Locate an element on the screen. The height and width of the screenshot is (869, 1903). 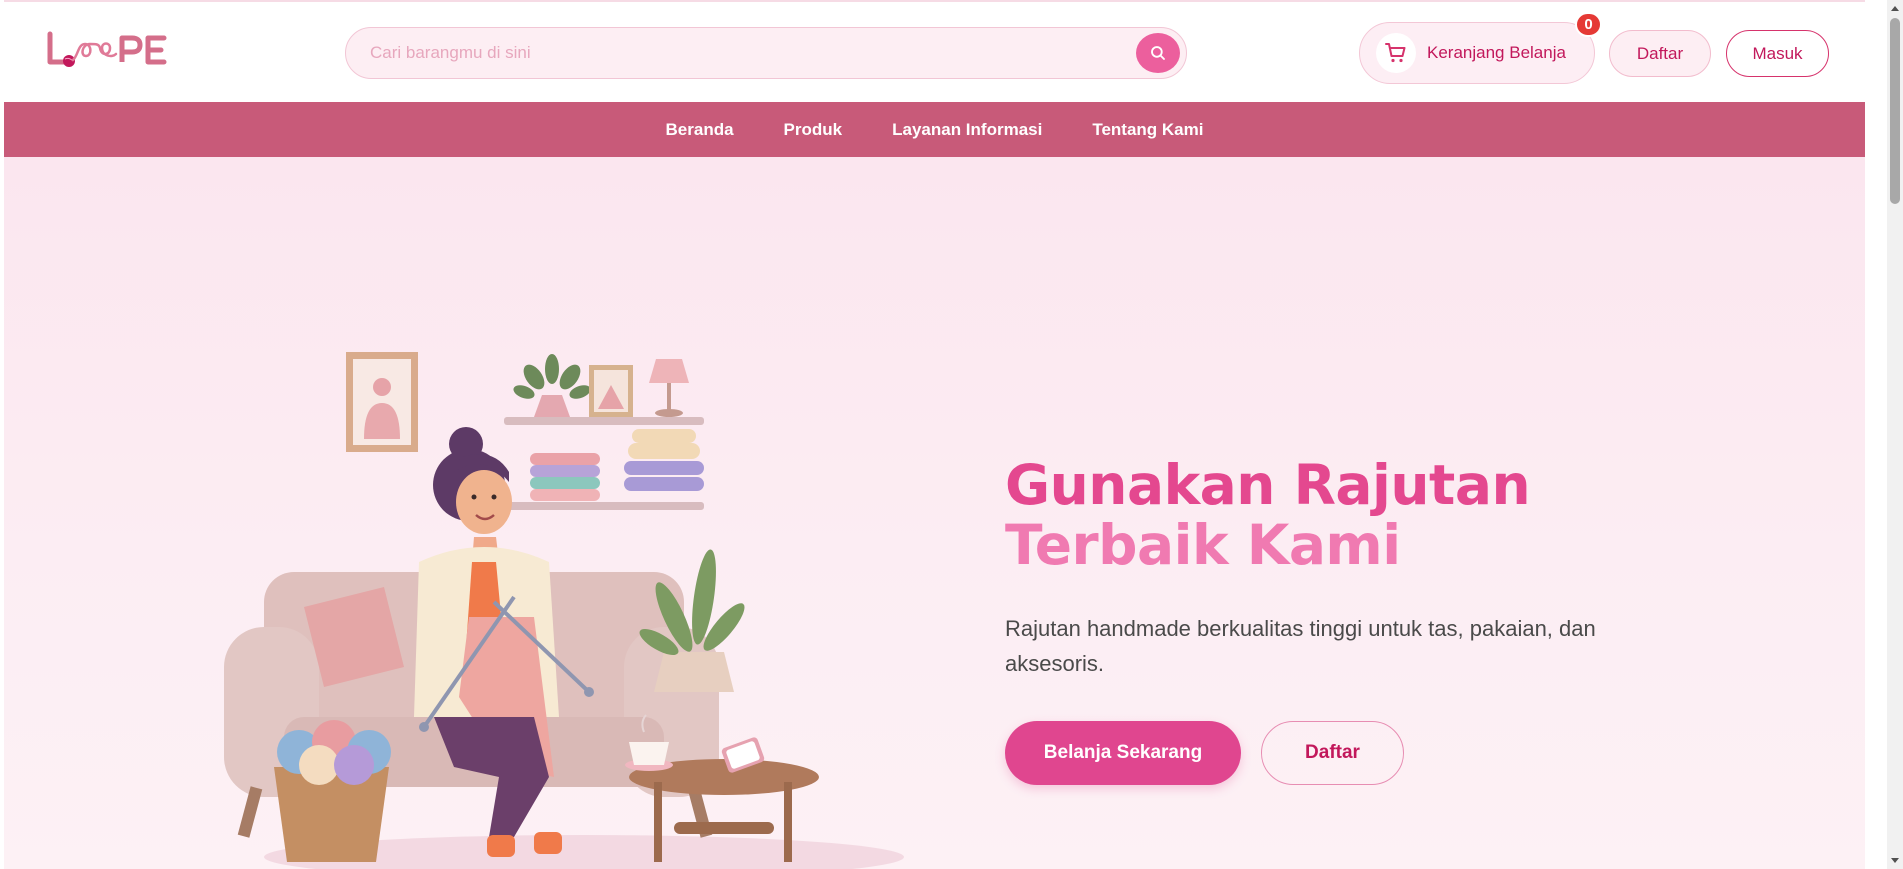
search-icon is located at coordinates (1158, 53).